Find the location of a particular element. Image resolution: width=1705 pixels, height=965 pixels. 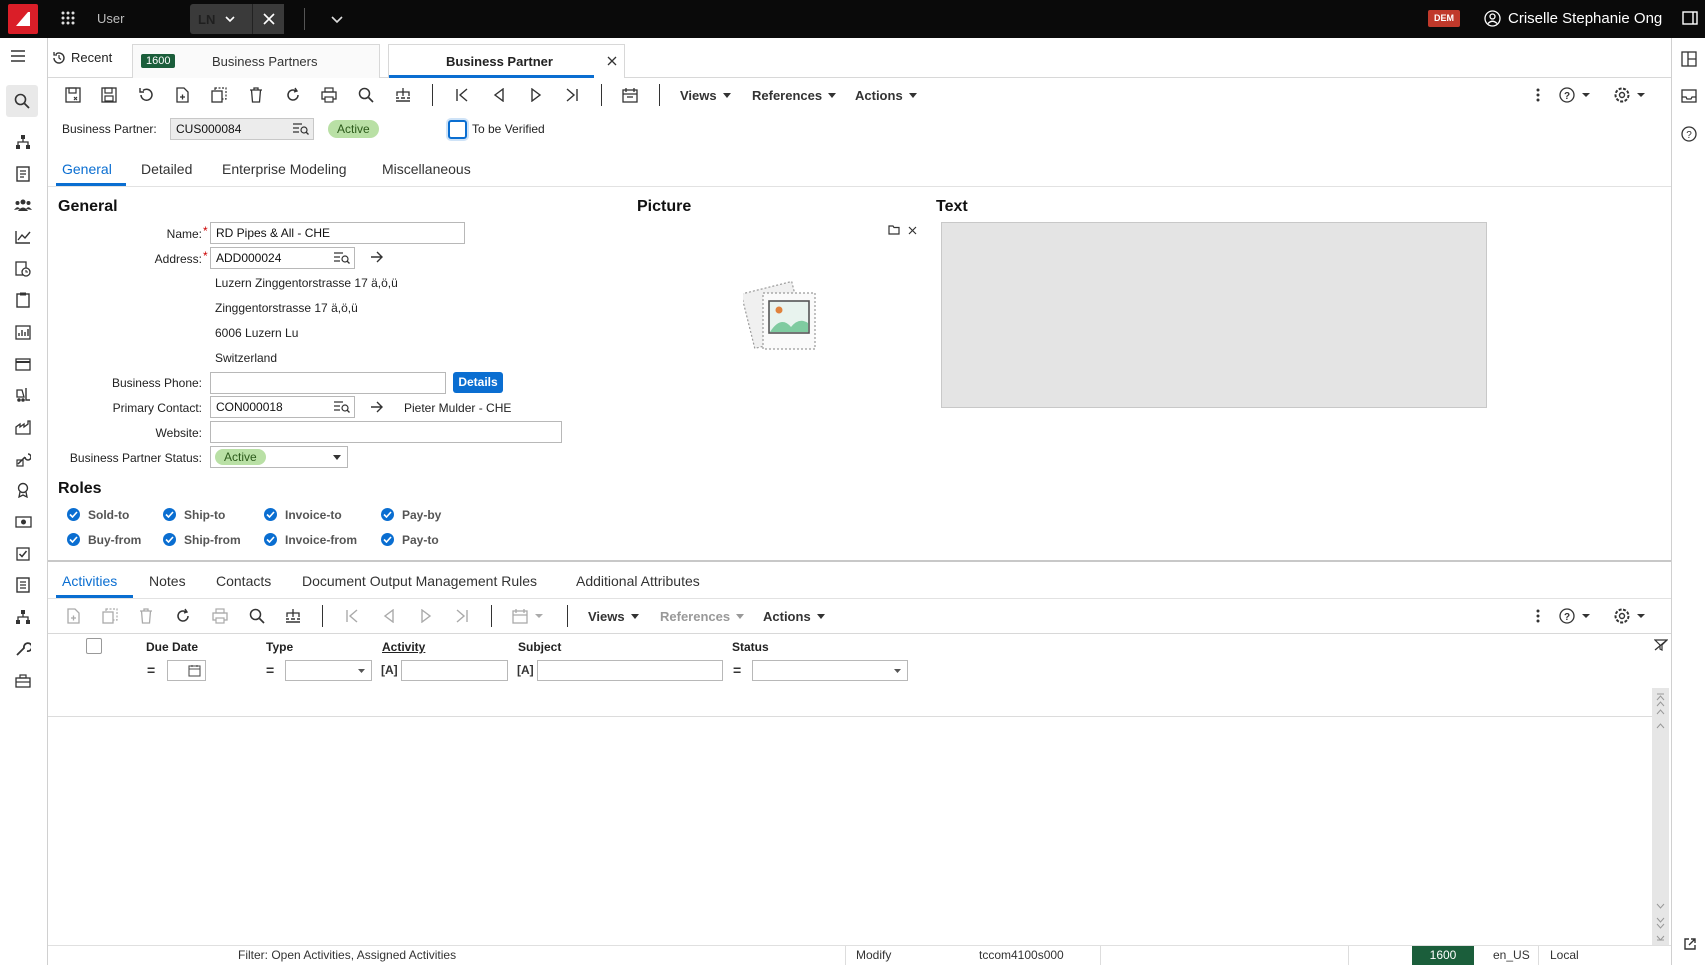

wrench-icon is located at coordinates (23, 649).